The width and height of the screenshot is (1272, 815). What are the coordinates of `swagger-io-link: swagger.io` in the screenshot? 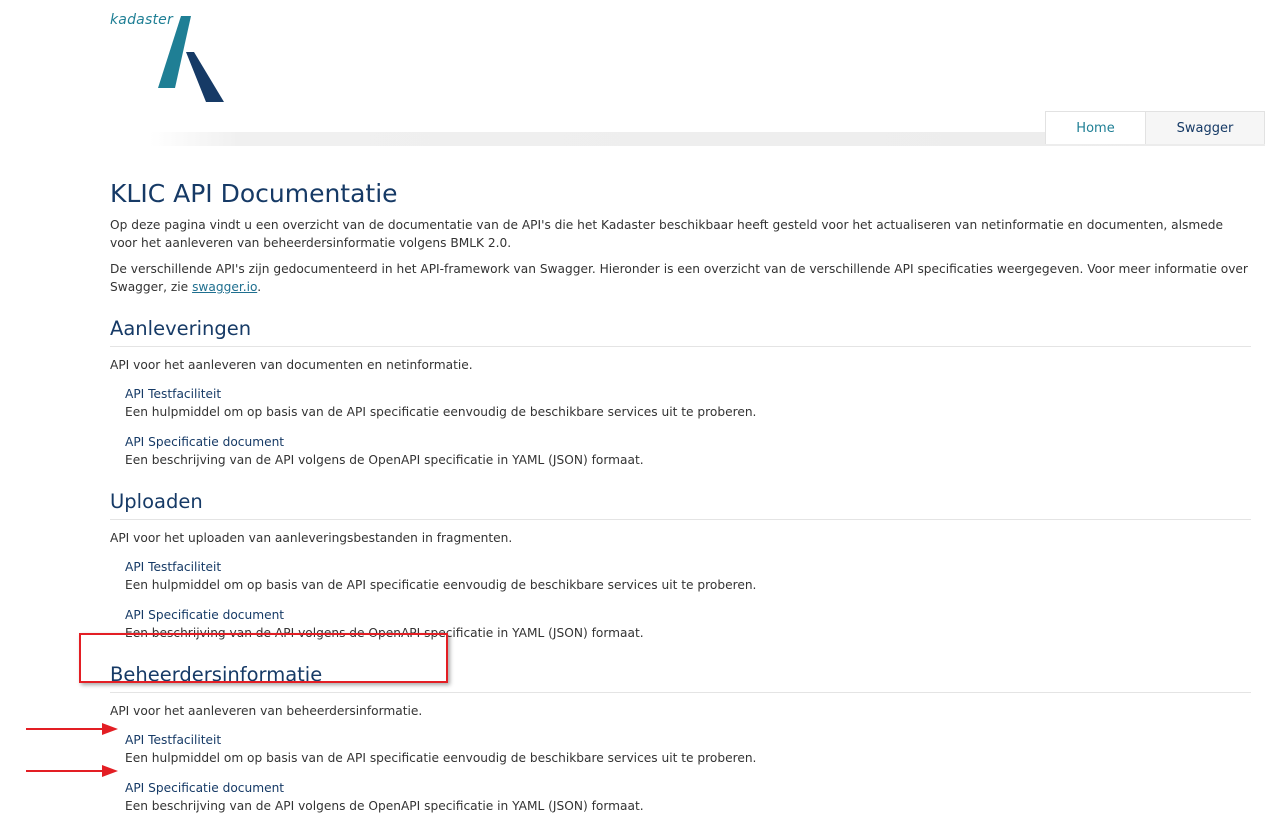 It's located at (224, 287).